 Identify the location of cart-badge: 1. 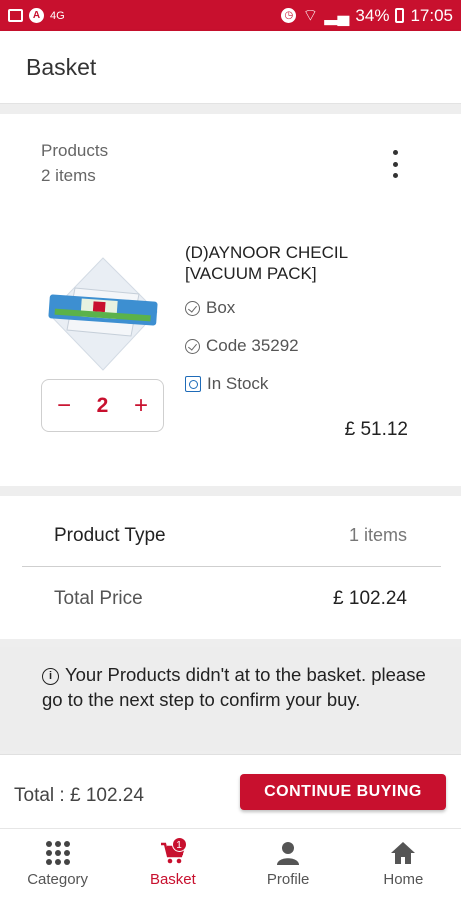
(179, 844).